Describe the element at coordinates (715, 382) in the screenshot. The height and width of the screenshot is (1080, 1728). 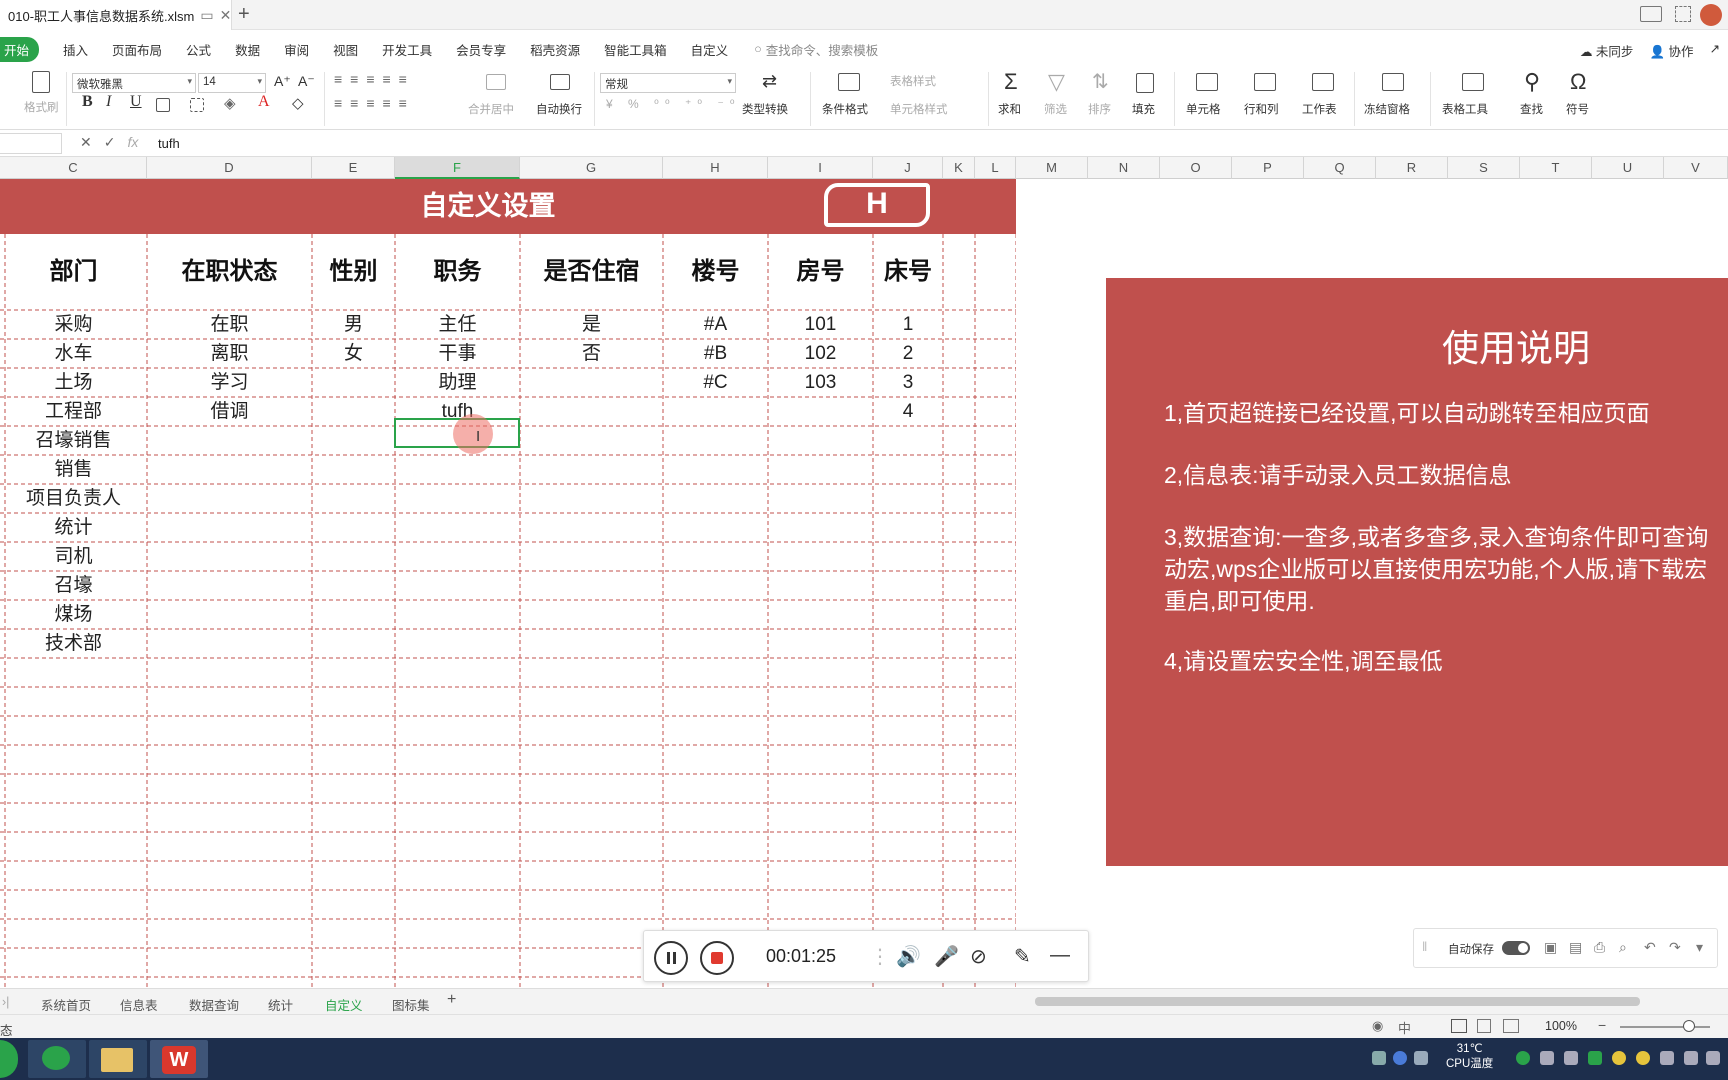
I see `table-cell: #C` at that location.